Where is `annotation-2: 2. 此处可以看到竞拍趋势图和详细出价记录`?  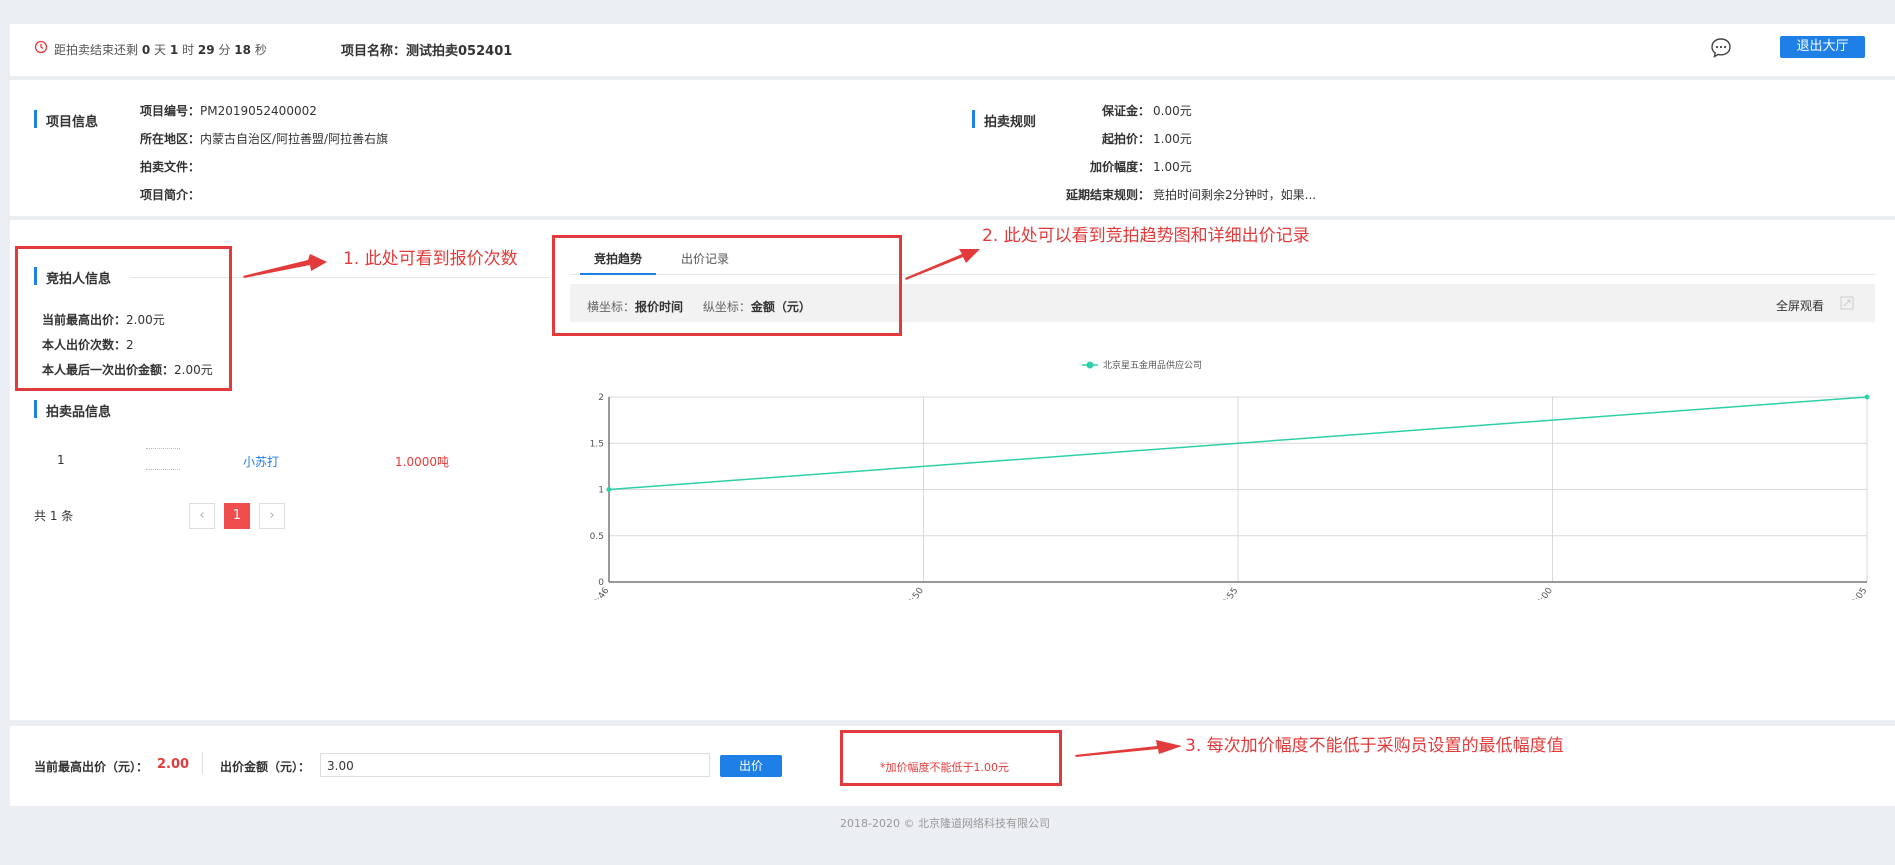
annotation-2: 2. 此处可以看到竞拍趋势图和详细出价记录 is located at coordinates (1146, 236).